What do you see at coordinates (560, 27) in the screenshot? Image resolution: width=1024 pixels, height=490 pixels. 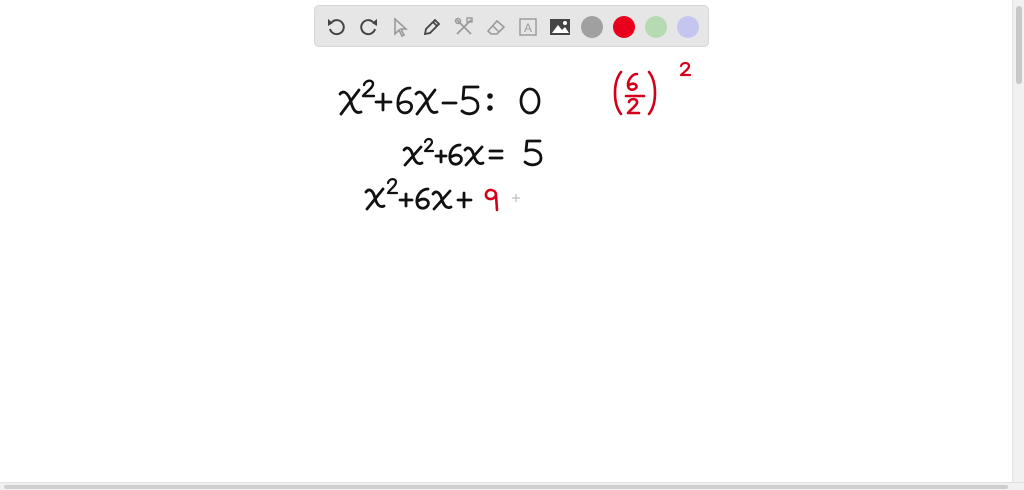 I see `image-icon` at bounding box center [560, 27].